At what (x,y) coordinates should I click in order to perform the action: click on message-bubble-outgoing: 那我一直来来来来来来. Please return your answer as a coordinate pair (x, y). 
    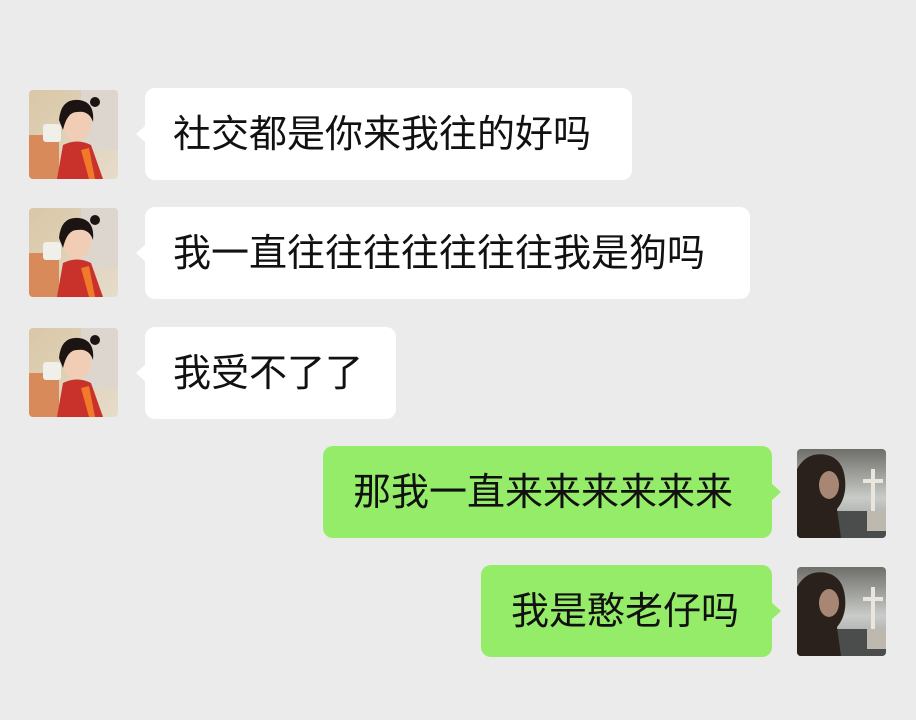
    Looking at the image, I should click on (552, 492).